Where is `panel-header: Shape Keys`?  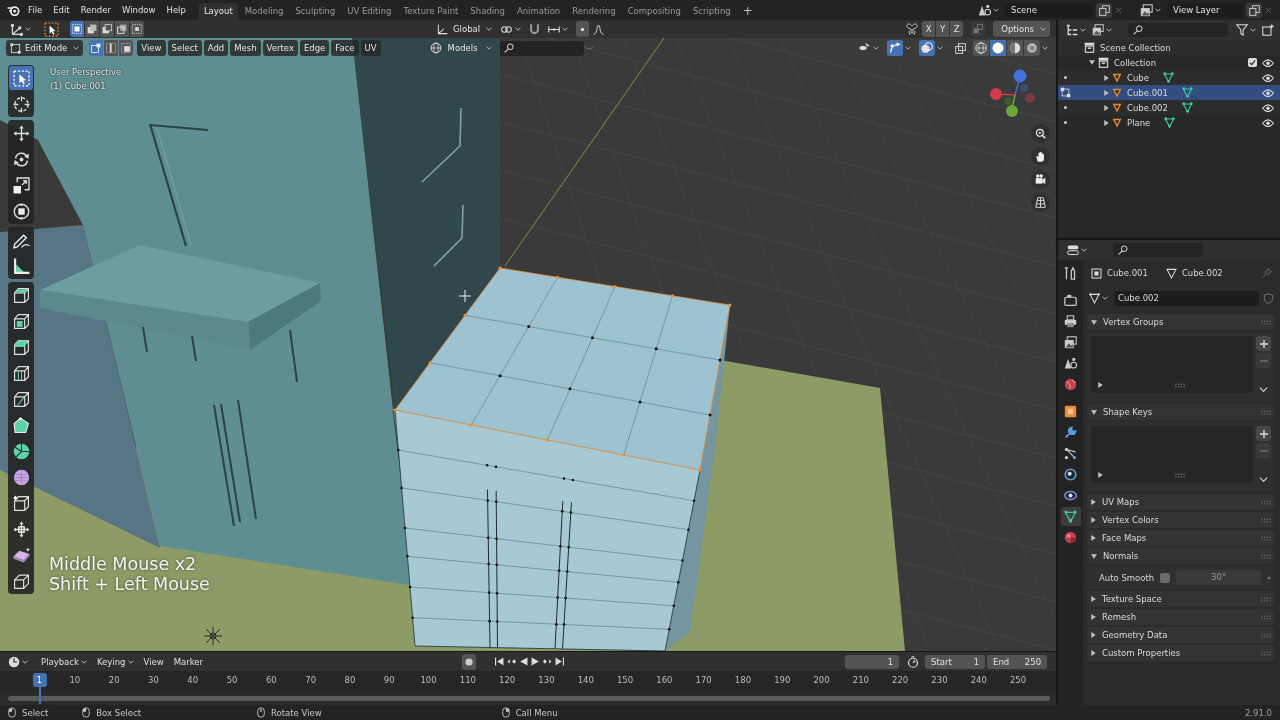
panel-header: Shape Keys is located at coordinates (1180, 412).